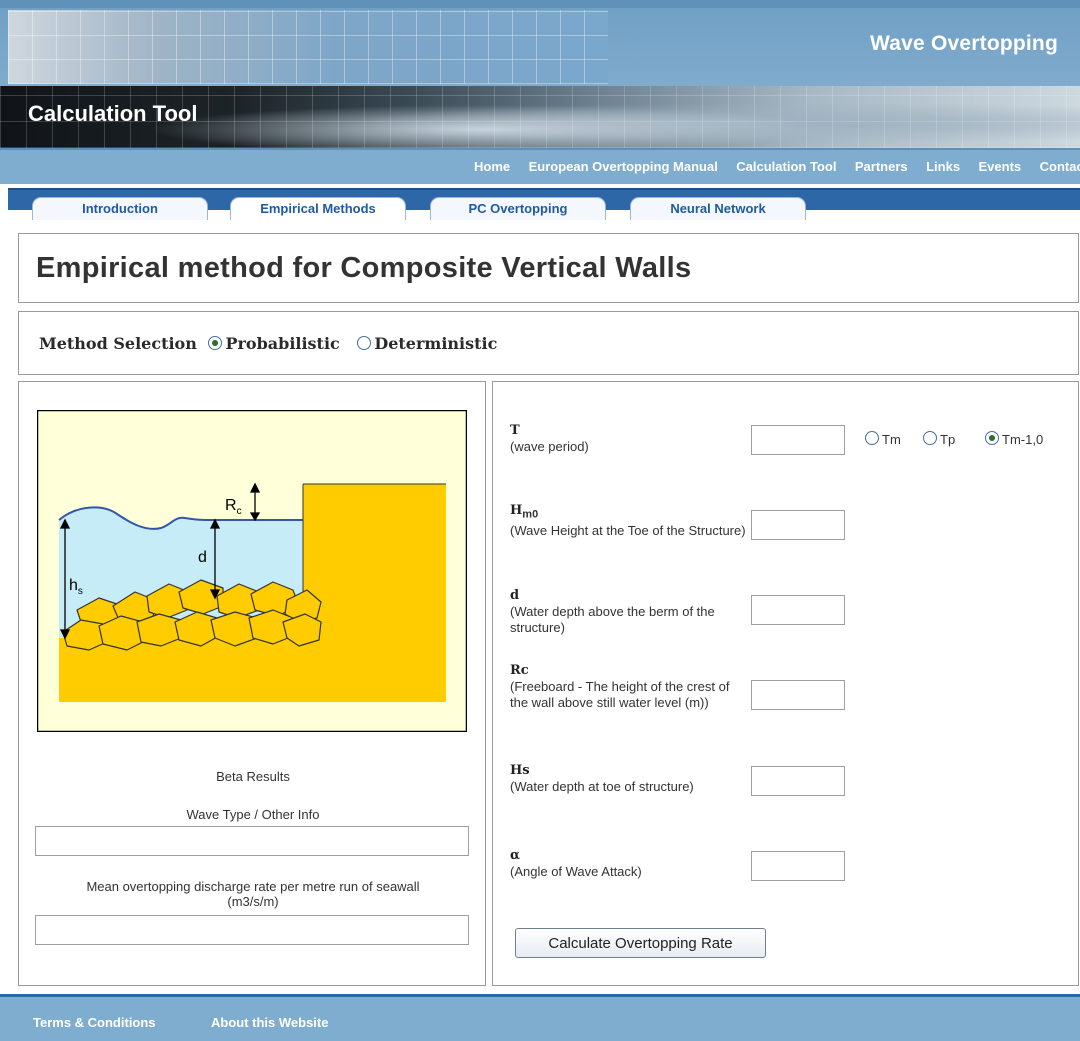 Image resolution: width=1080 pixels, height=1041 pixels. What do you see at coordinates (435, 343) in the screenshot?
I see `deterministic-label: Deterministic` at bounding box center [435, 343].